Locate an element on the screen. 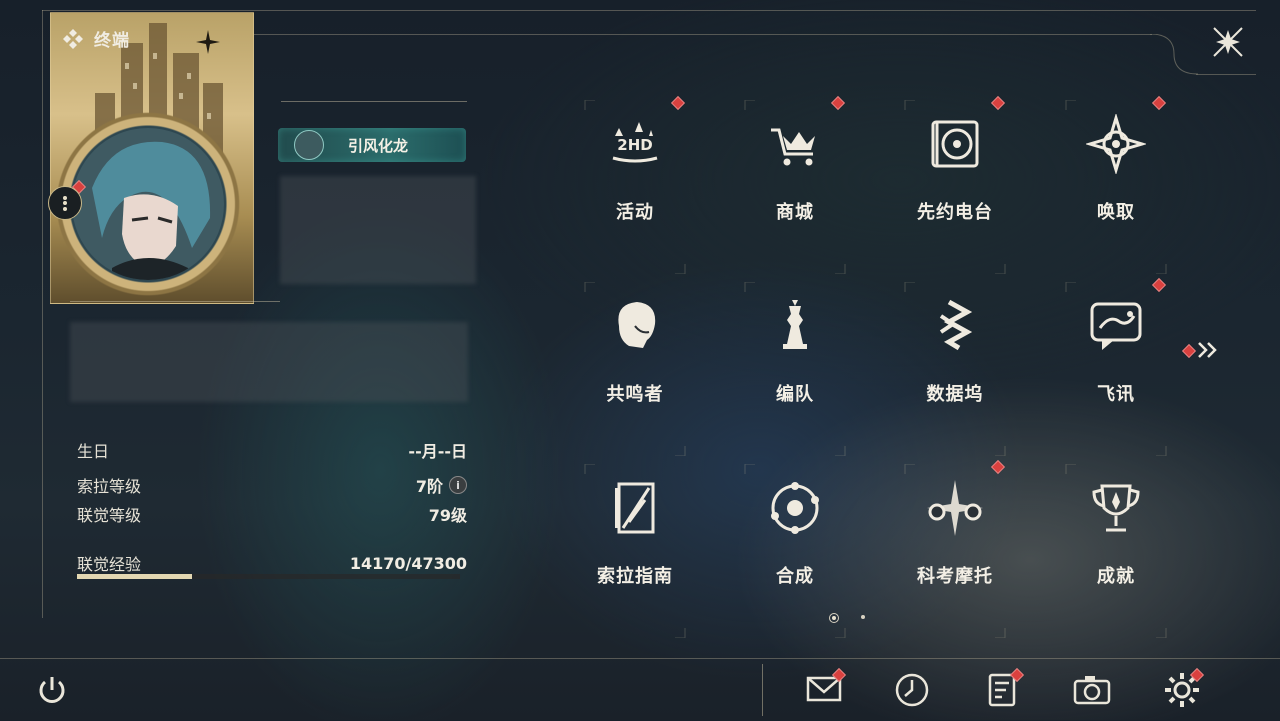  menu-item-guide-book: 索拉指南 is located at coordinates (635, 551).